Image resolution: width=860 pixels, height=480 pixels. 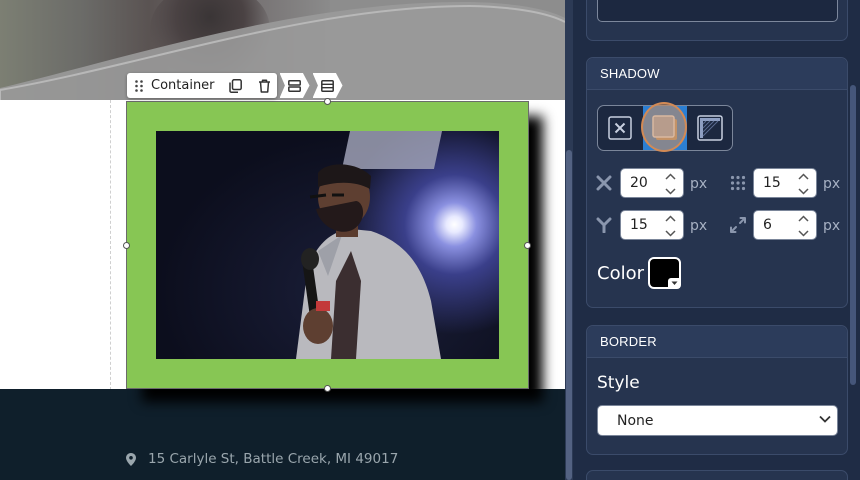 I want to click on resize-handle-right, so click(x=527, y=245).